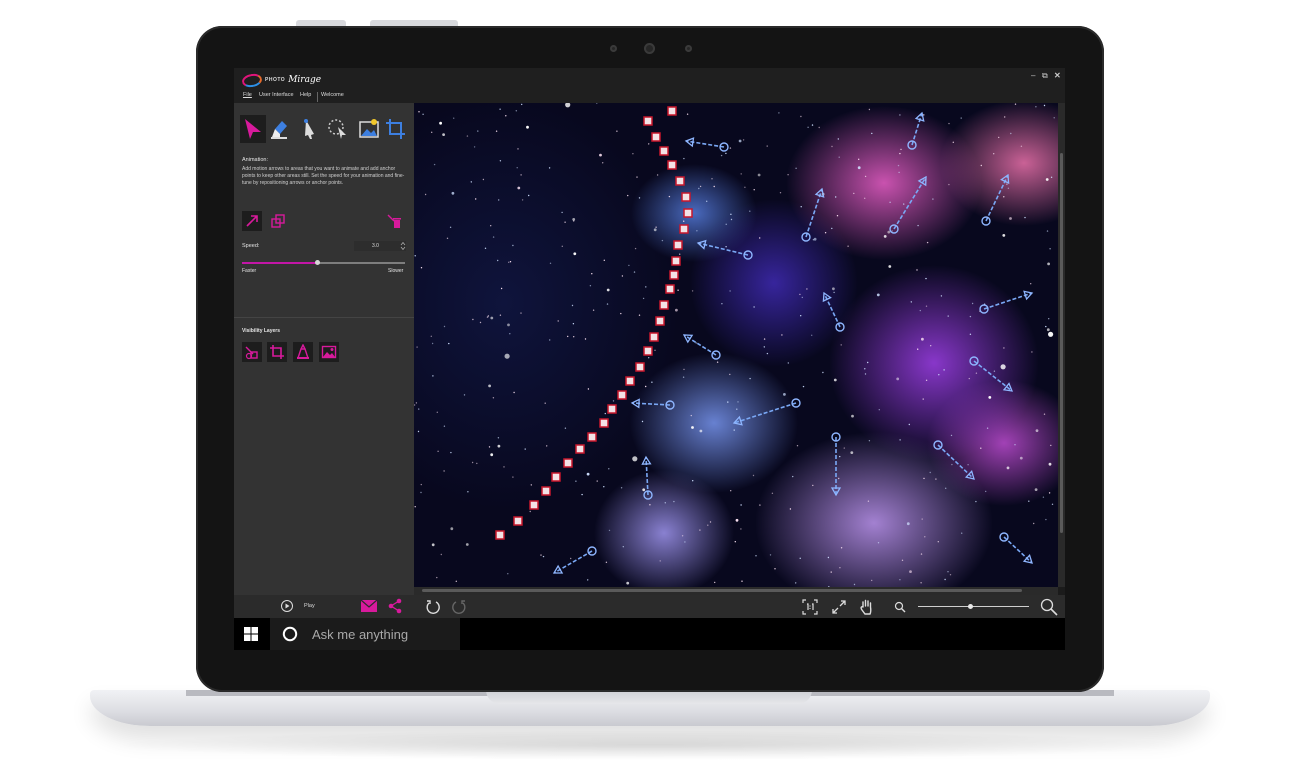  What do you see at coordinates (1033, 75) in the screenshot?
I see `minimize-button: –` at bounding box center [1033, 75].